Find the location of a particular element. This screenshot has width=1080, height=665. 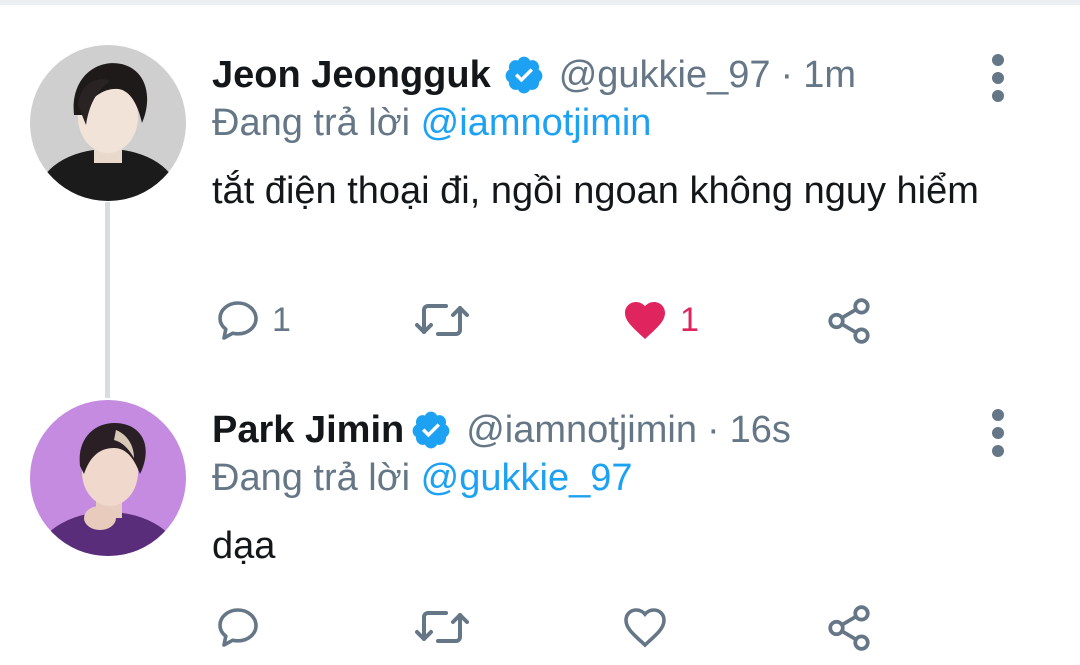

tweet-text: dạa is located at coordinates (244, 546).